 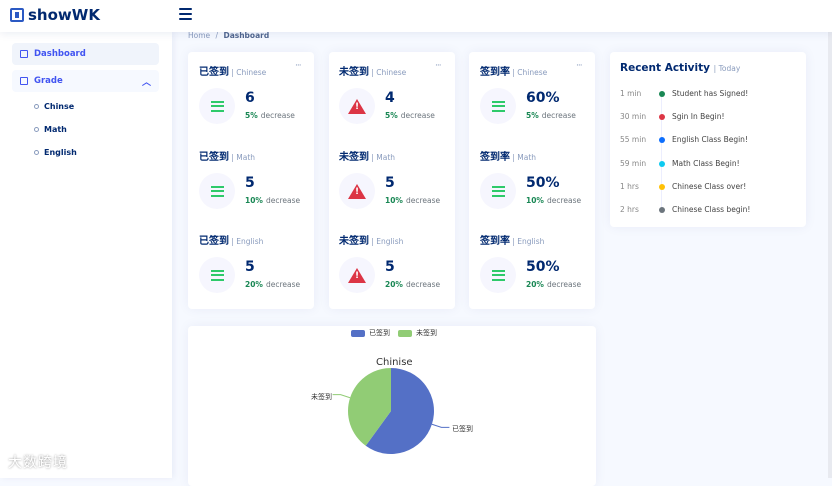 I want to click on brand-logo: showWK, so click(x=55, y=15).